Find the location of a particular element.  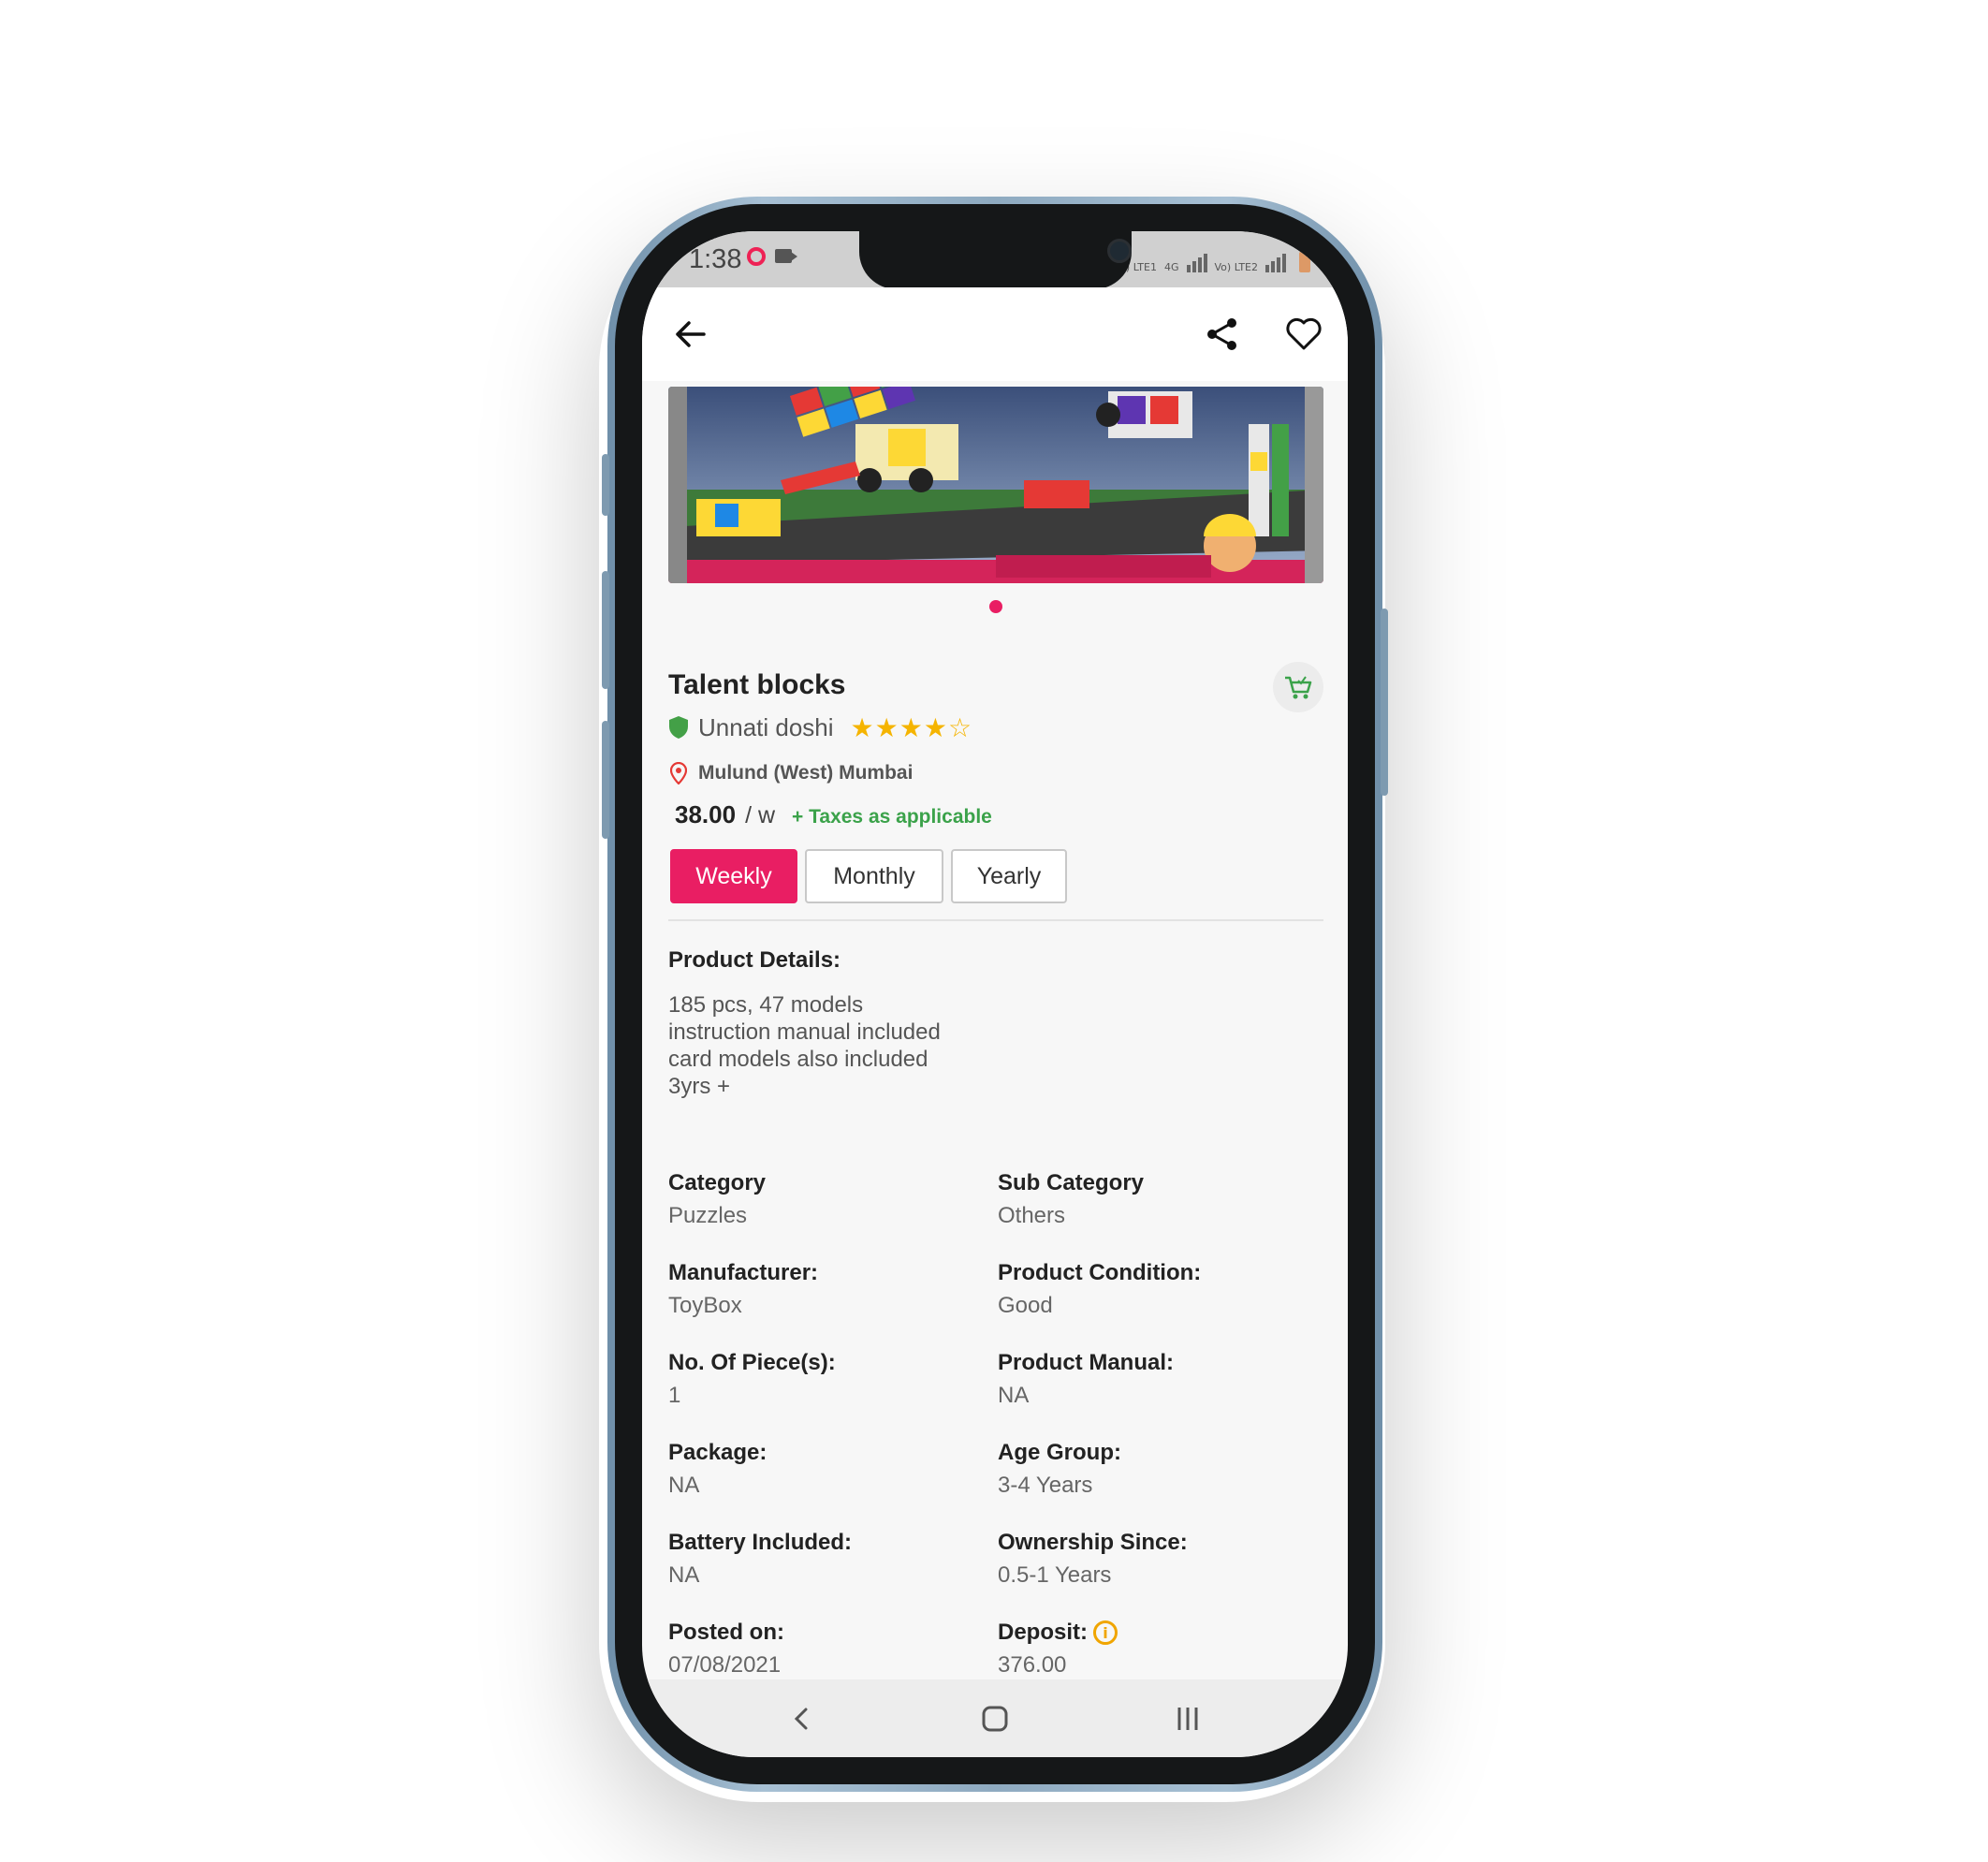

verified-shield-icon is located at coordinates (678, 727).